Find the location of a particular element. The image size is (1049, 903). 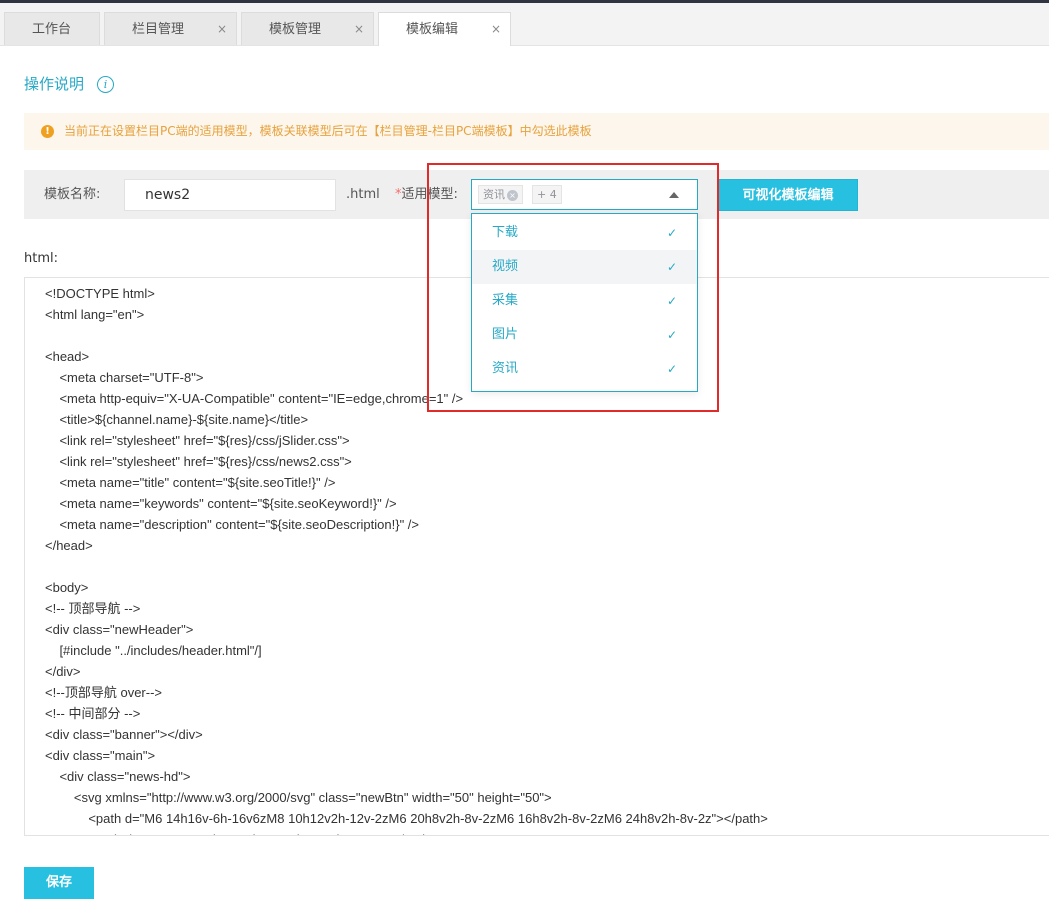

tab-label: 工作台 is located at coordinates (52, 29).